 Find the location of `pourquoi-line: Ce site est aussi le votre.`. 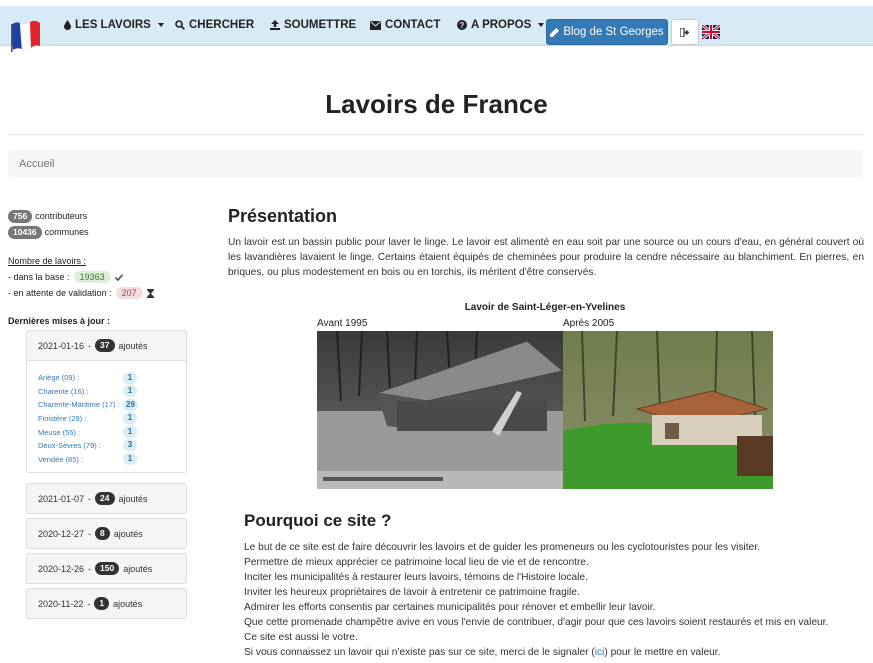

pourquoi-line: Ce site est aussi le votre. is located at coordinates (301, 637).